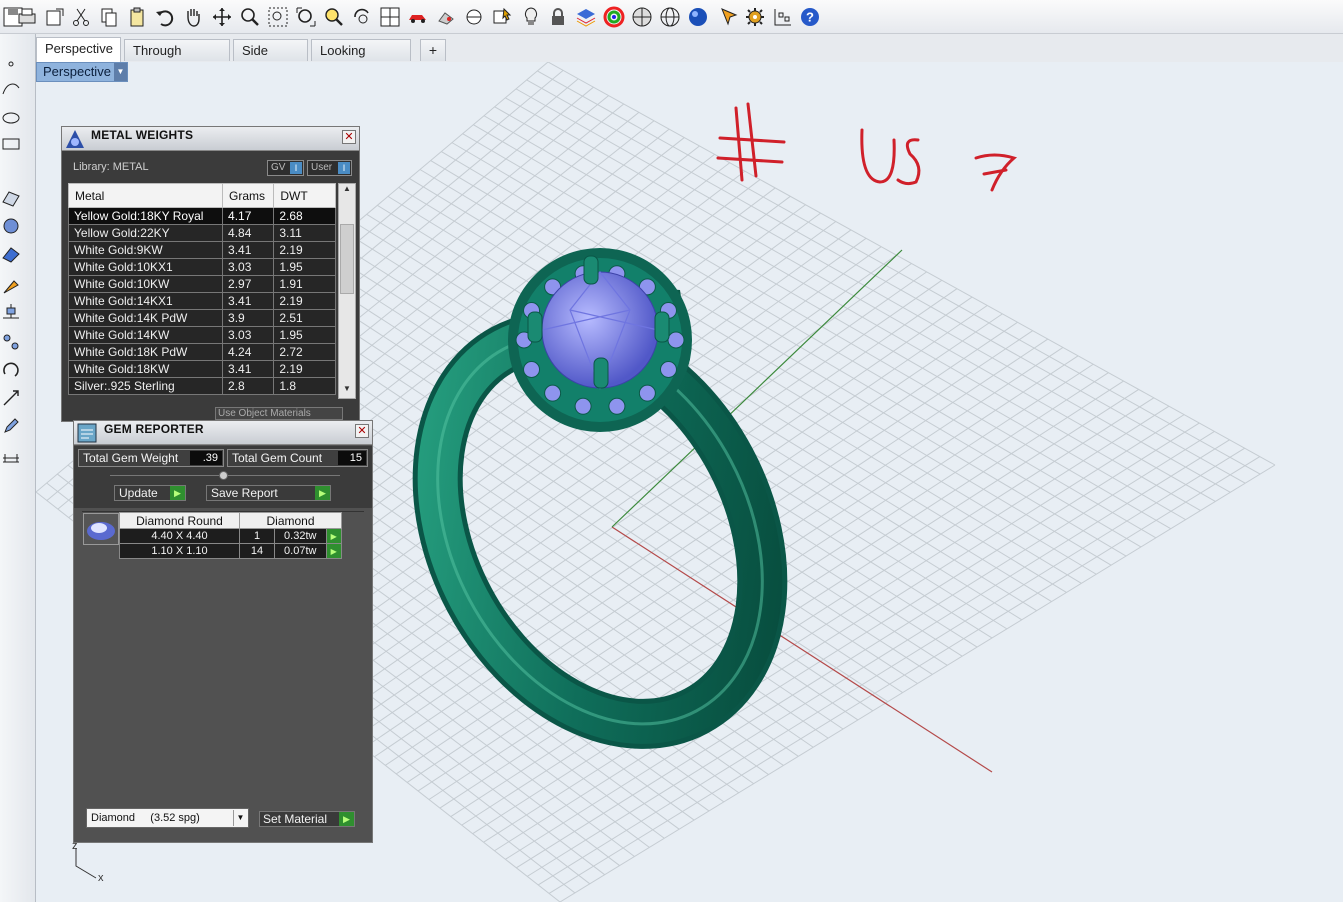  Describe the element at coordinates (11, 254) in the screenshot. I see `mesh-icon` at that location.